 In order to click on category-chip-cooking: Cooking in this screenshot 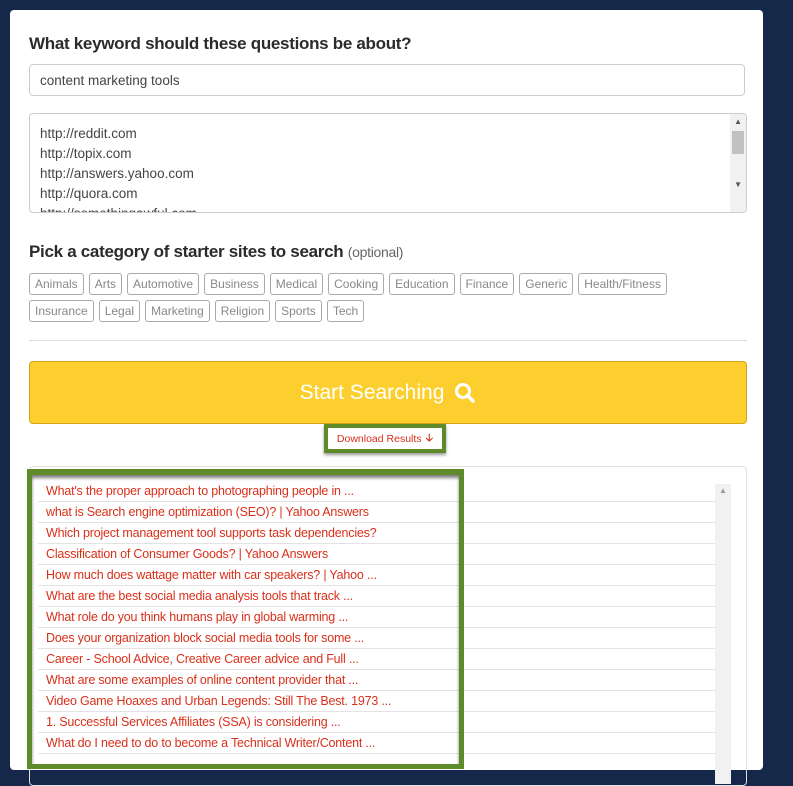, I will do `click(356, 284)`.